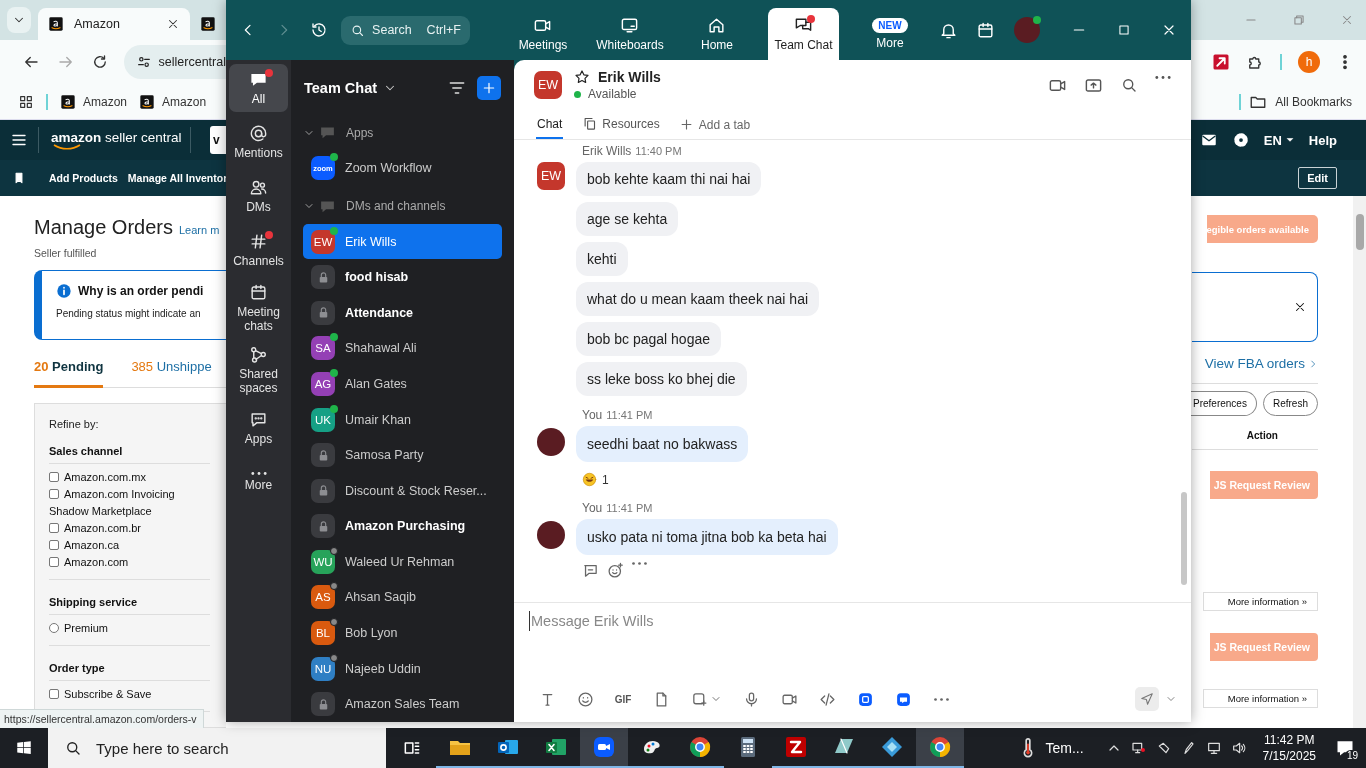 The width and height of the screenshot is (1366, 768). Describe the element at coordinates (124, 545) in the screenshot. I see `filter-option: Amazon.ca` at that location.